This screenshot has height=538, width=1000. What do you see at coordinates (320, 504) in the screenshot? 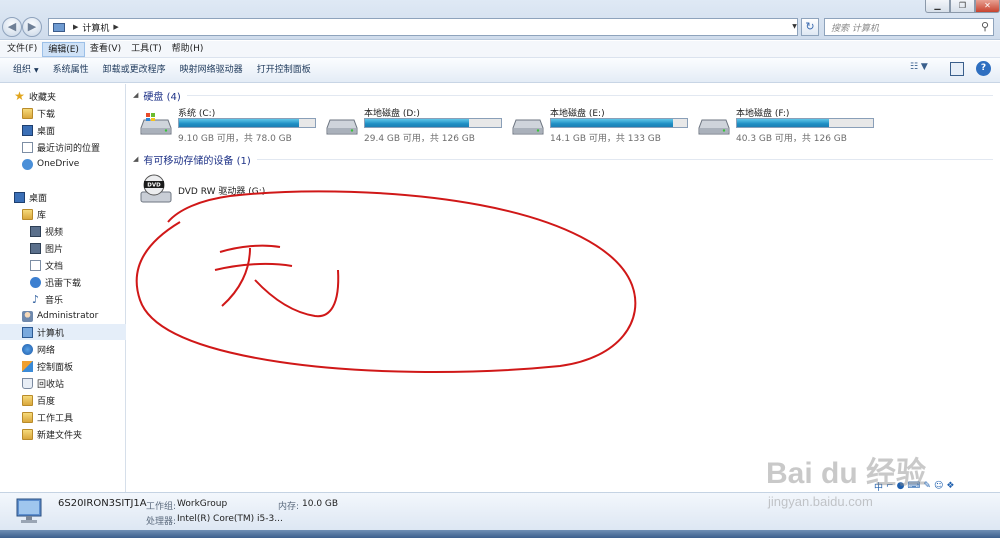
I see `memory-value: 10.0 GB` at bounding box center [320, 504].